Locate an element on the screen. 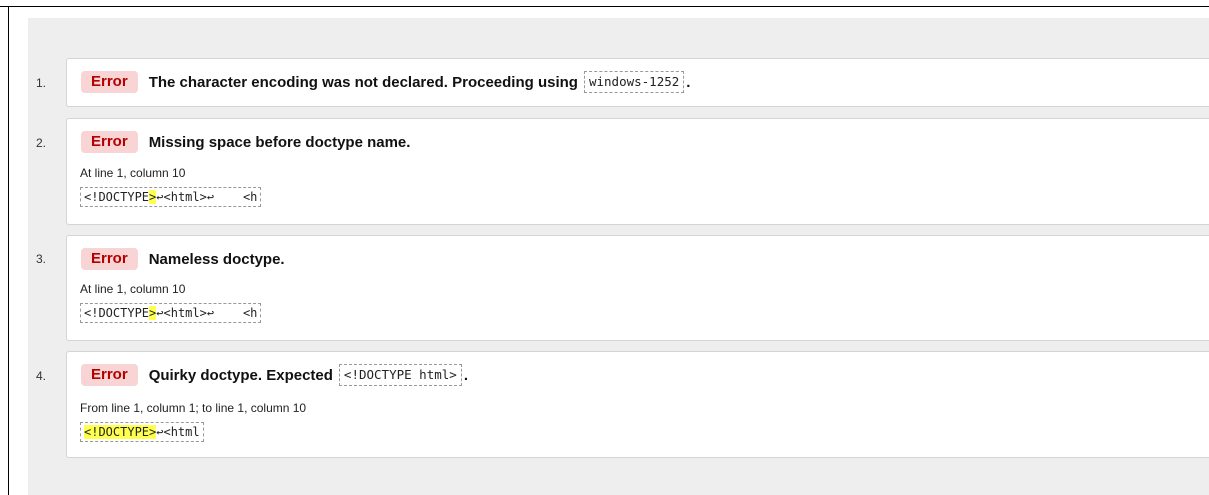 Image resolution: width=1209 pixels, height=495 pixels. message-number: 2. is located at coordinates (41, 143).